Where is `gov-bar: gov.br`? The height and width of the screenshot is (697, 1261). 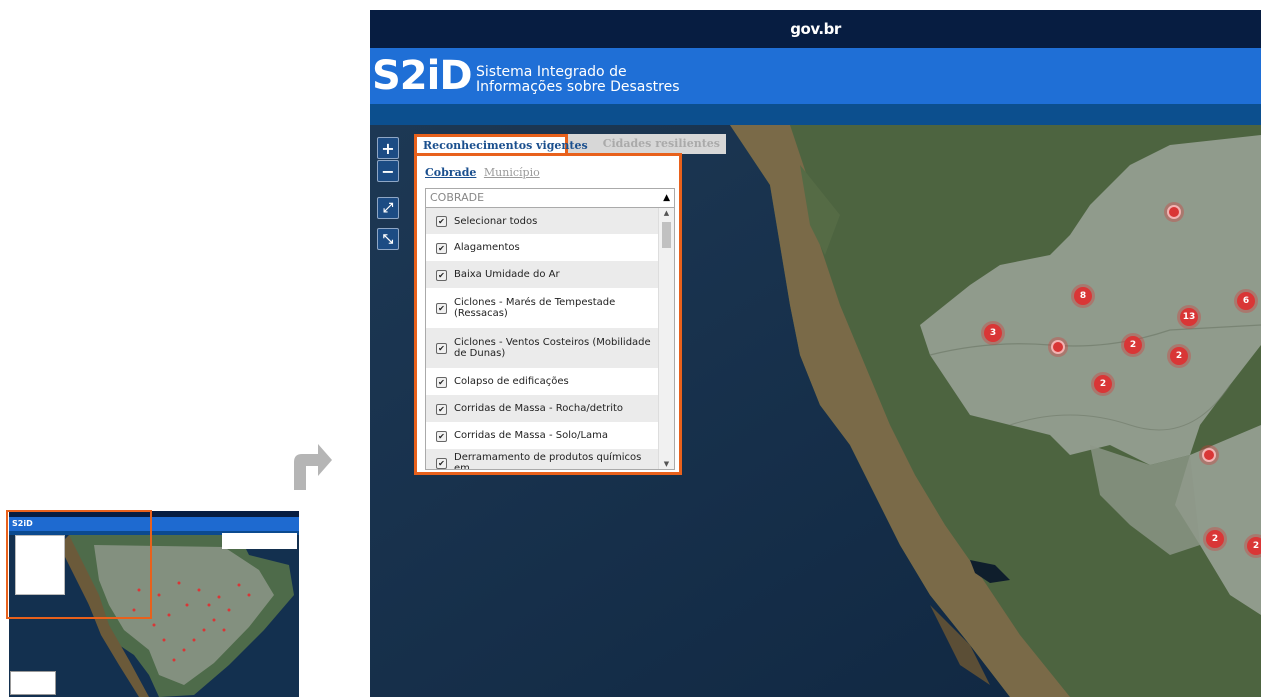 gov-bar: gov.br is located at coordinates (815, 29).